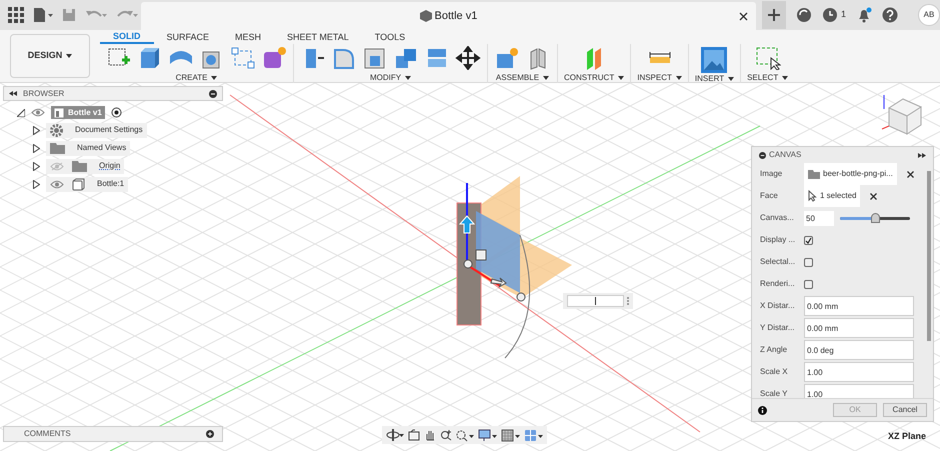 This screenshot has height=451, width=940. I want to click on scrollbar, so click(929, 256).